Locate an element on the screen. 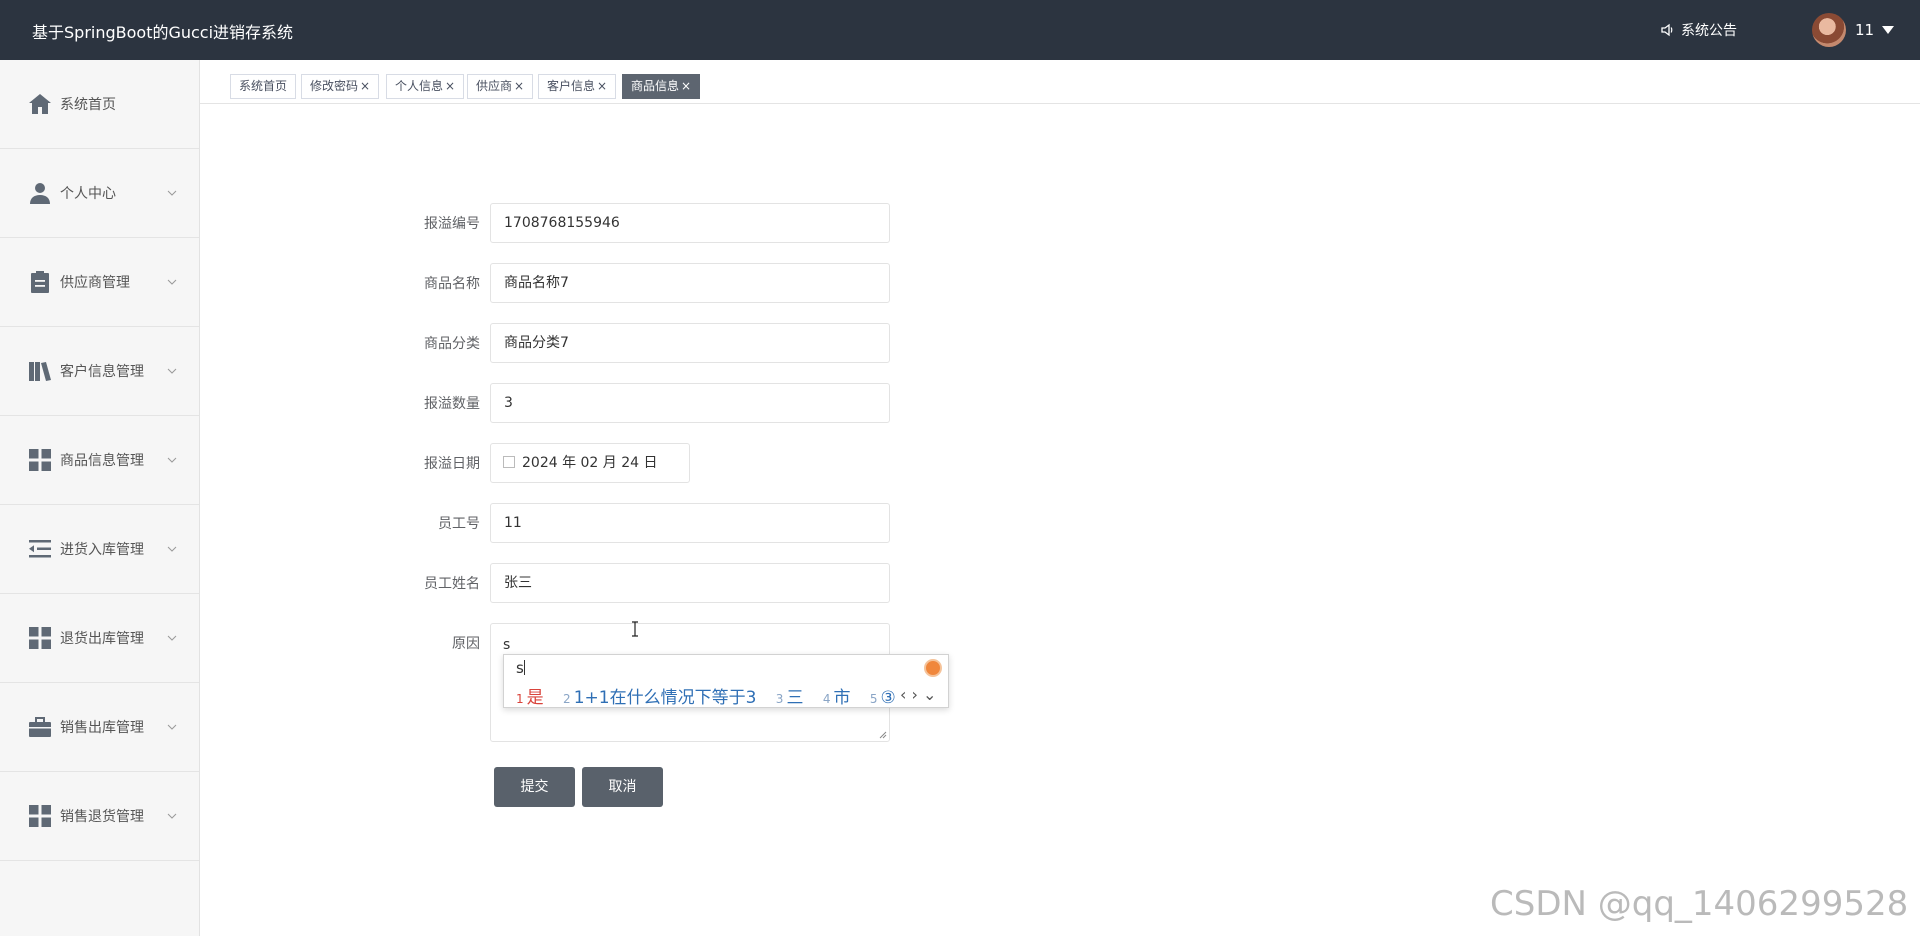 Image resolution: width=1920 pixels, height=936 pixels. overflow-date-picker: 2024 年 02 月 24 日 is located at coordinates (590, 463).